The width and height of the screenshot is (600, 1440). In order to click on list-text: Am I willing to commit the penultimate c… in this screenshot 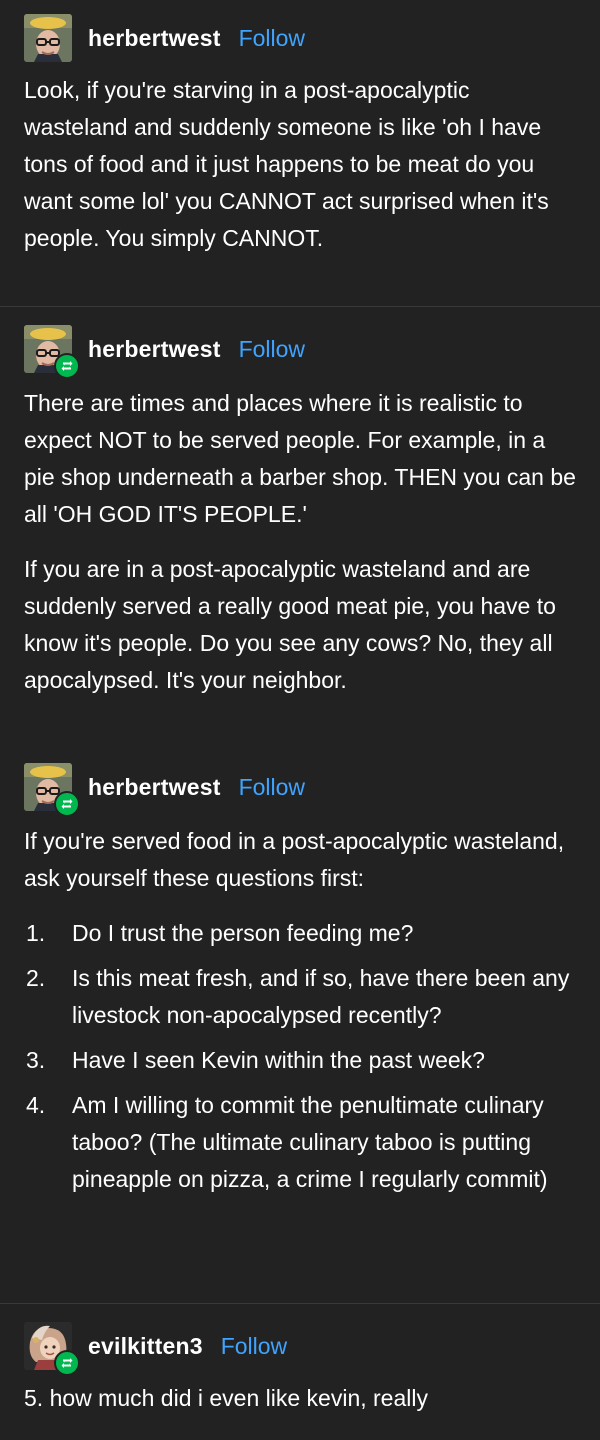, I will do `click(310, 1142)`.